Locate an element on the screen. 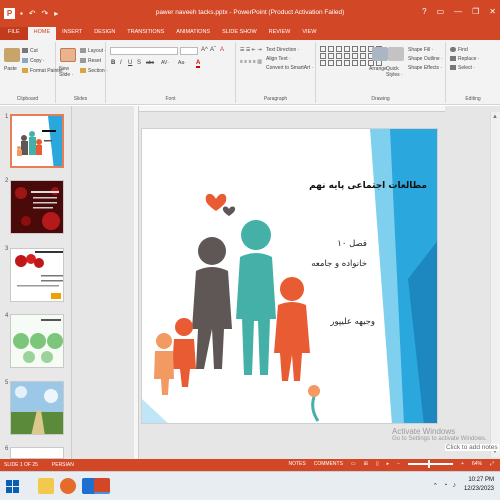 The height and width of the screenshot is (500, 500). slide-sorter-icon: ⊞ is located at coordinates (366, 464).